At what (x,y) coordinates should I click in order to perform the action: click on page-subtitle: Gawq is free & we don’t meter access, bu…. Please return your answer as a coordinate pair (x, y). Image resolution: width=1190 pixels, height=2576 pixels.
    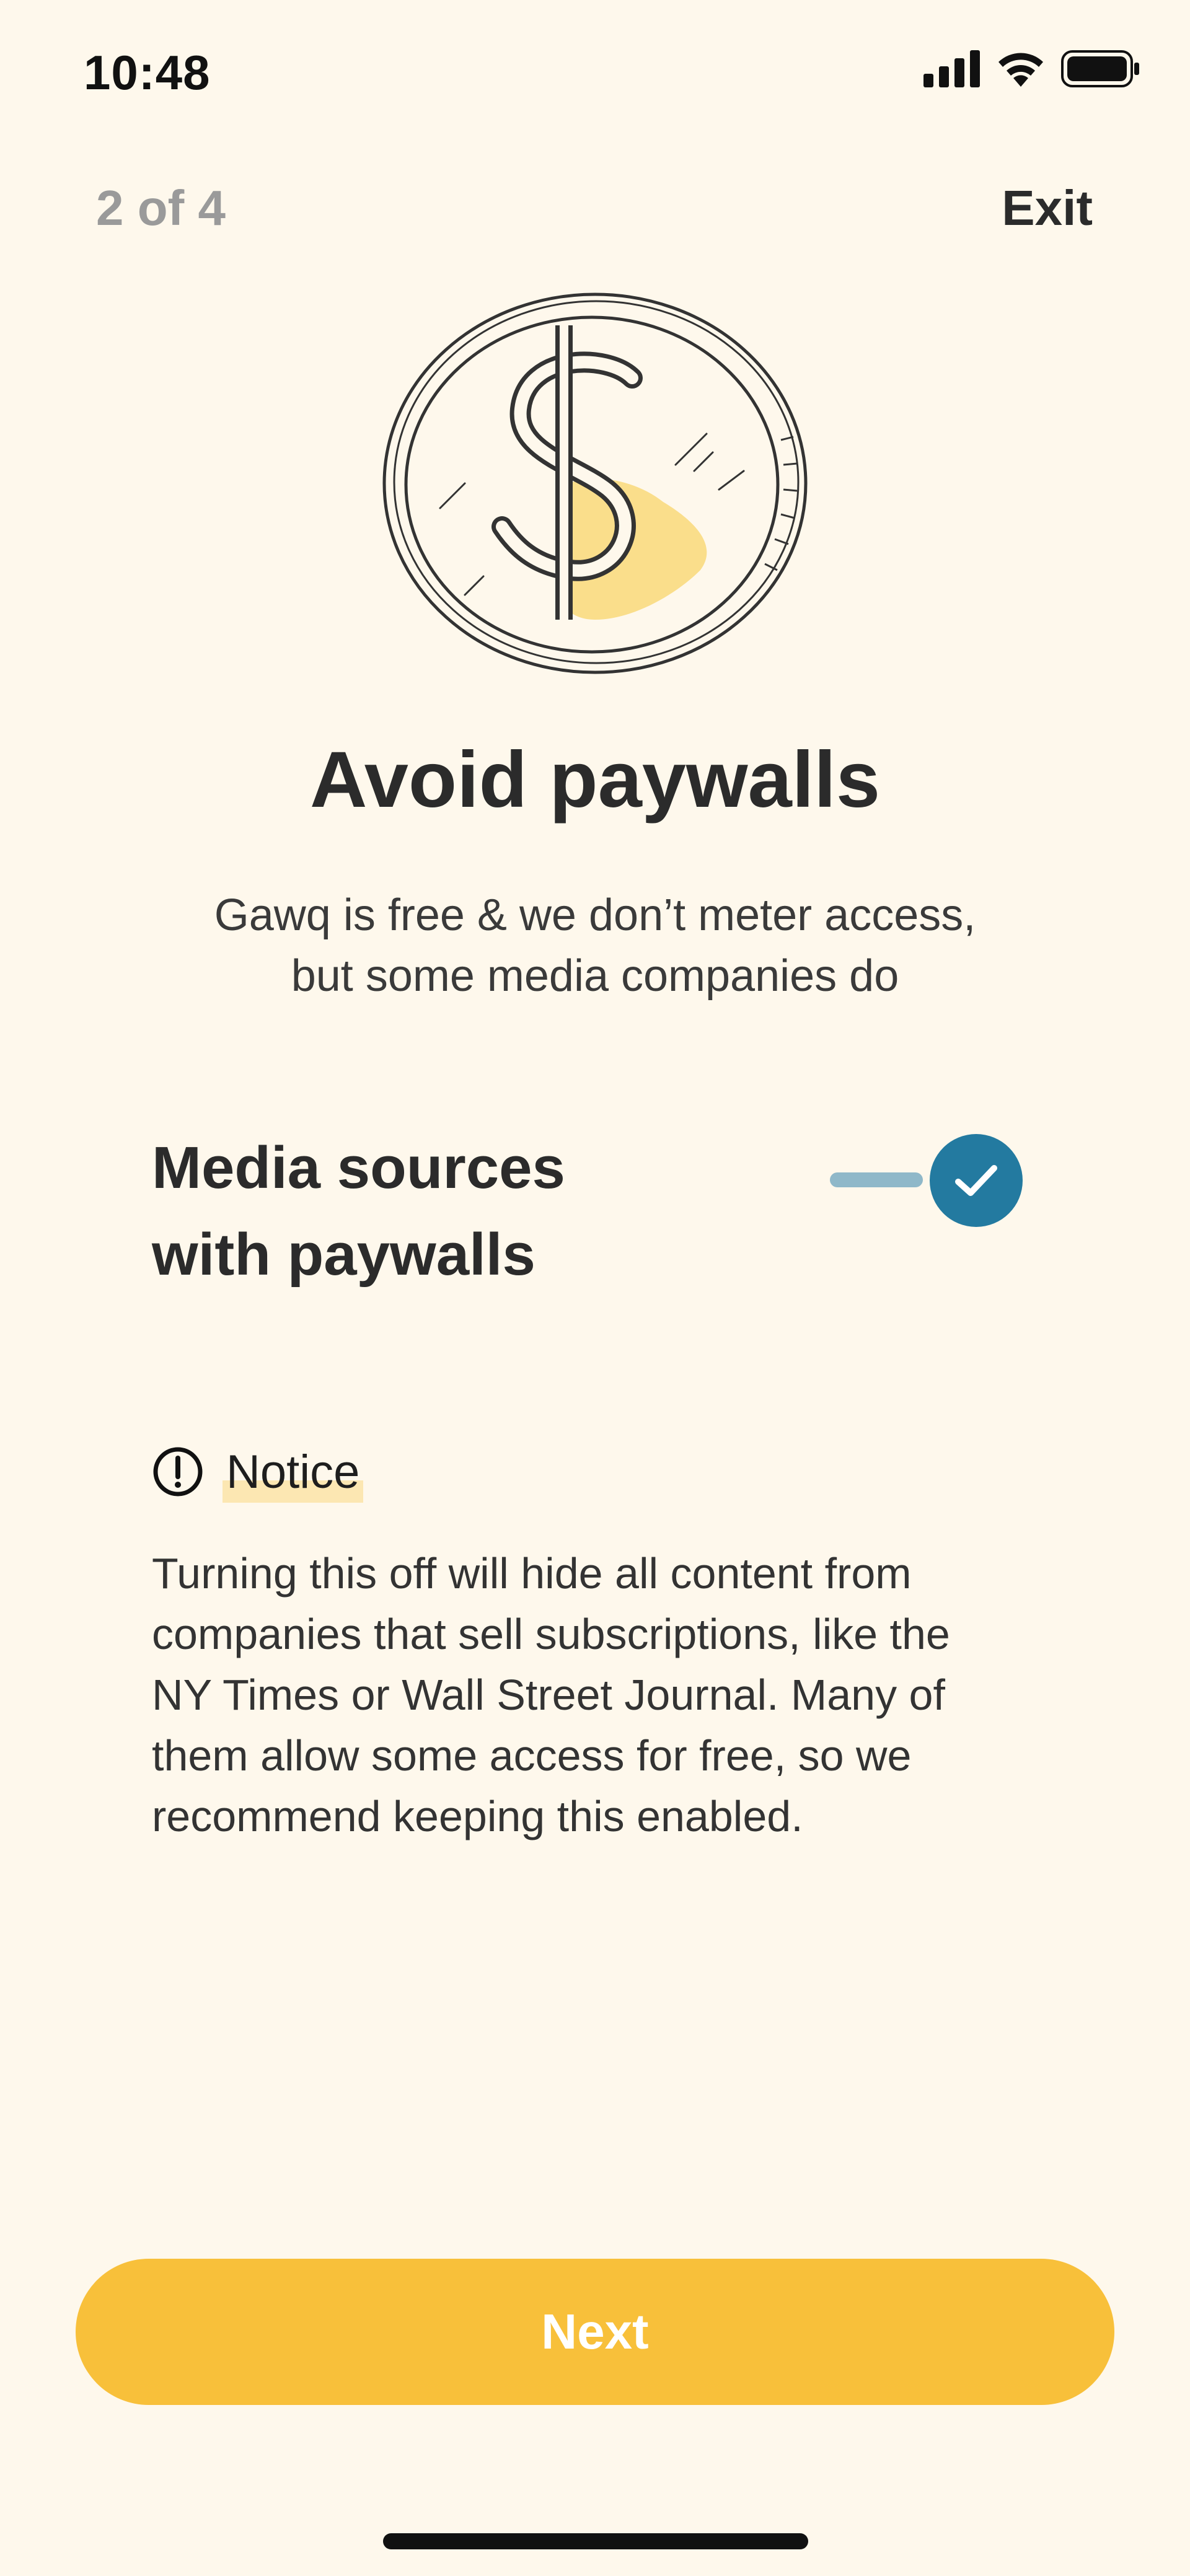
    Looking at the image, I should click on (595, 945).